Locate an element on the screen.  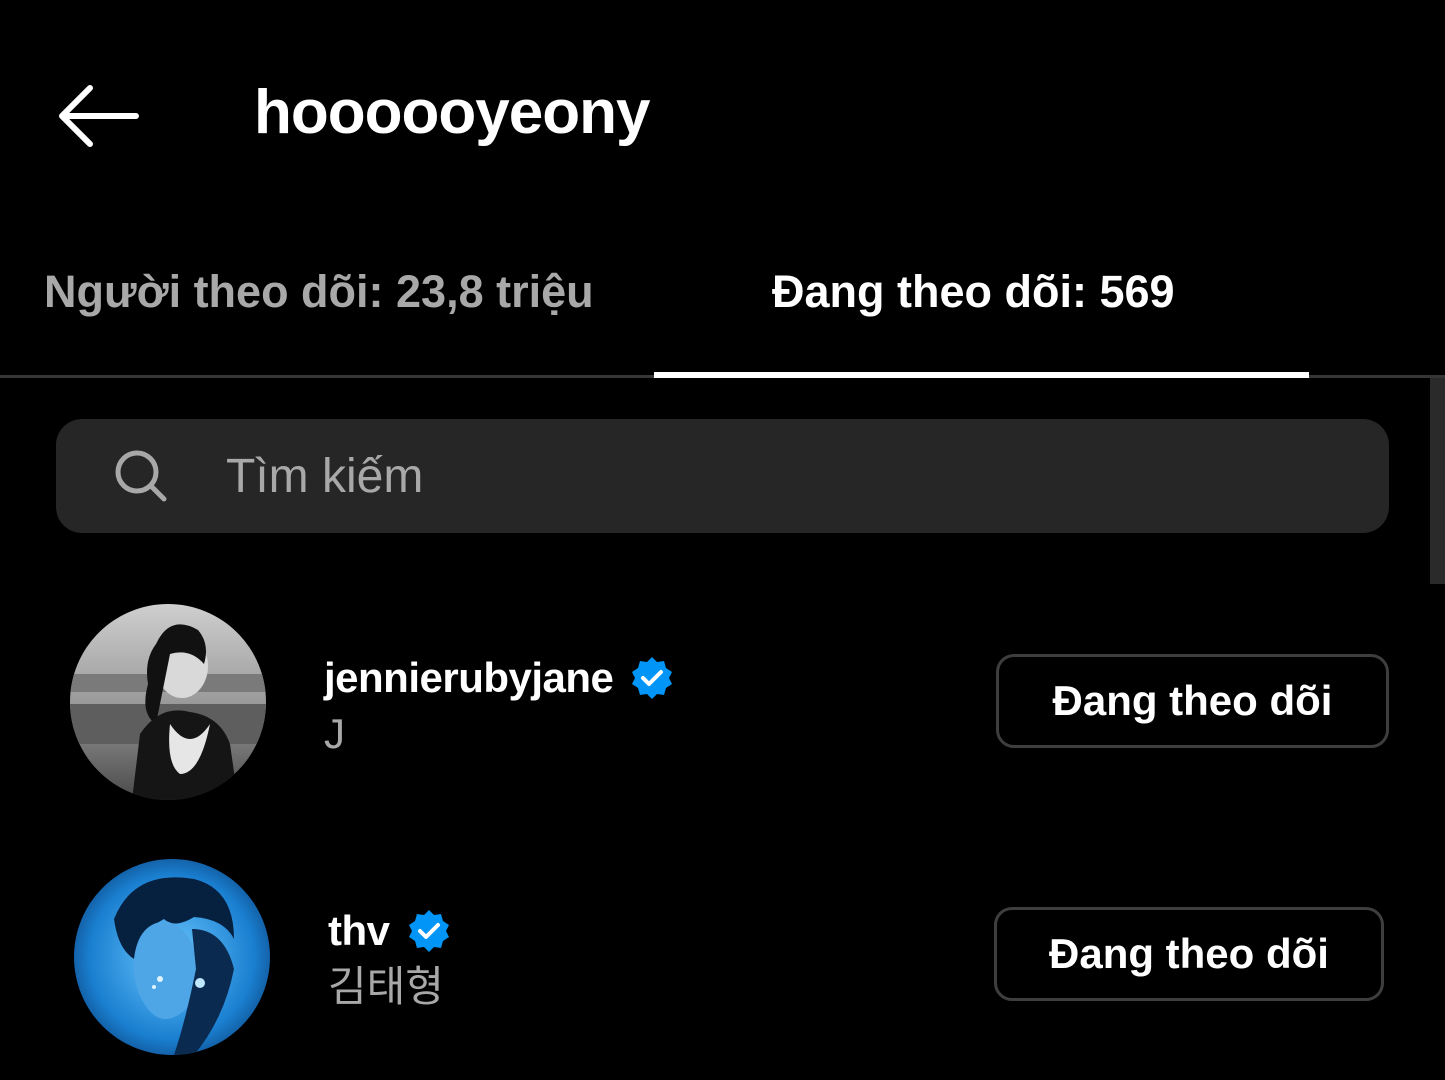
tab-following: Đang theo dõi: 569 is located at coordinates (973, 292).